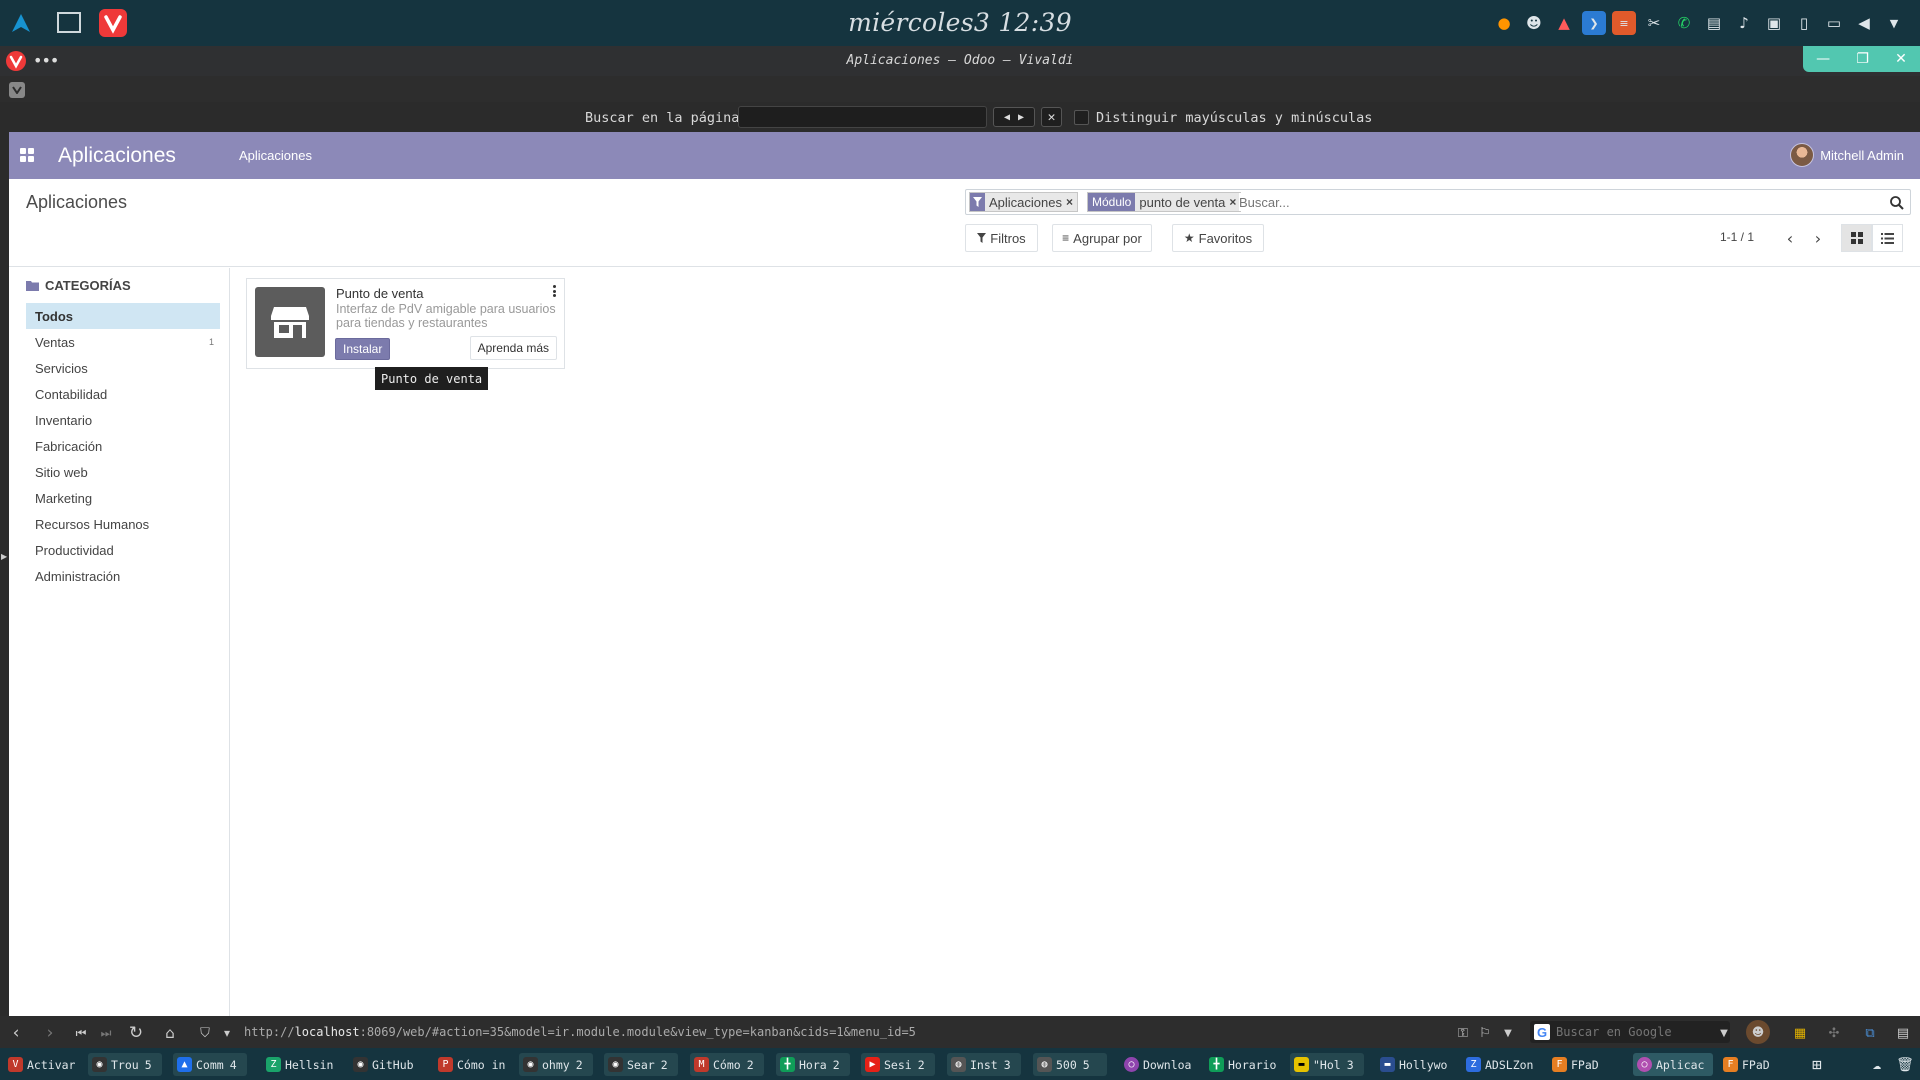  Describe the element at coordinates (984, 1064) in the screenshot. I see `taskbar-item: ◍ Inst 3` at that location.